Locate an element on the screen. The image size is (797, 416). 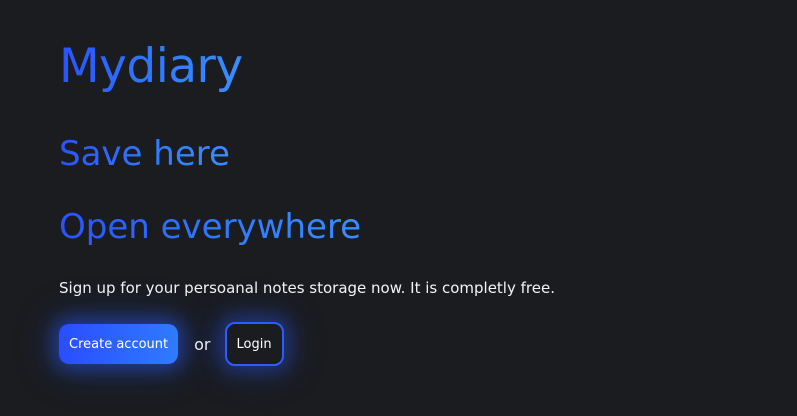
create-account-button: Create account is located at coordinates (119, 344).